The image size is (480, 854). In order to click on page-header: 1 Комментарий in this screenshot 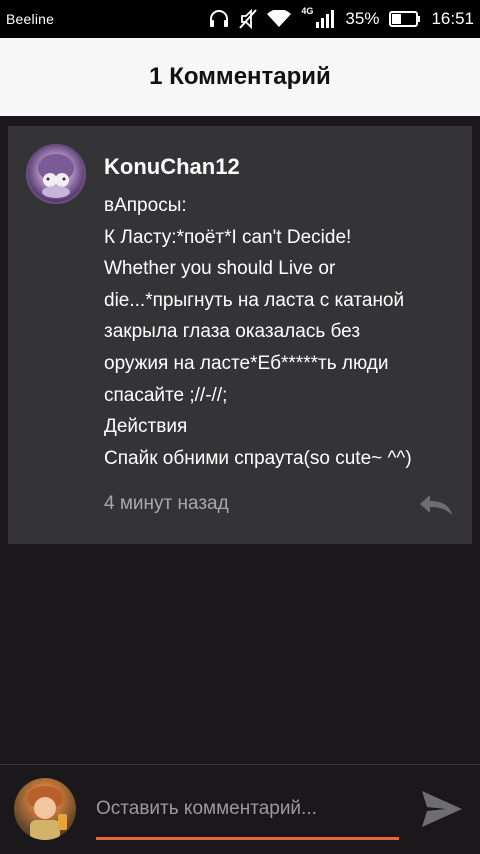, I will do `click(240, 77)`.